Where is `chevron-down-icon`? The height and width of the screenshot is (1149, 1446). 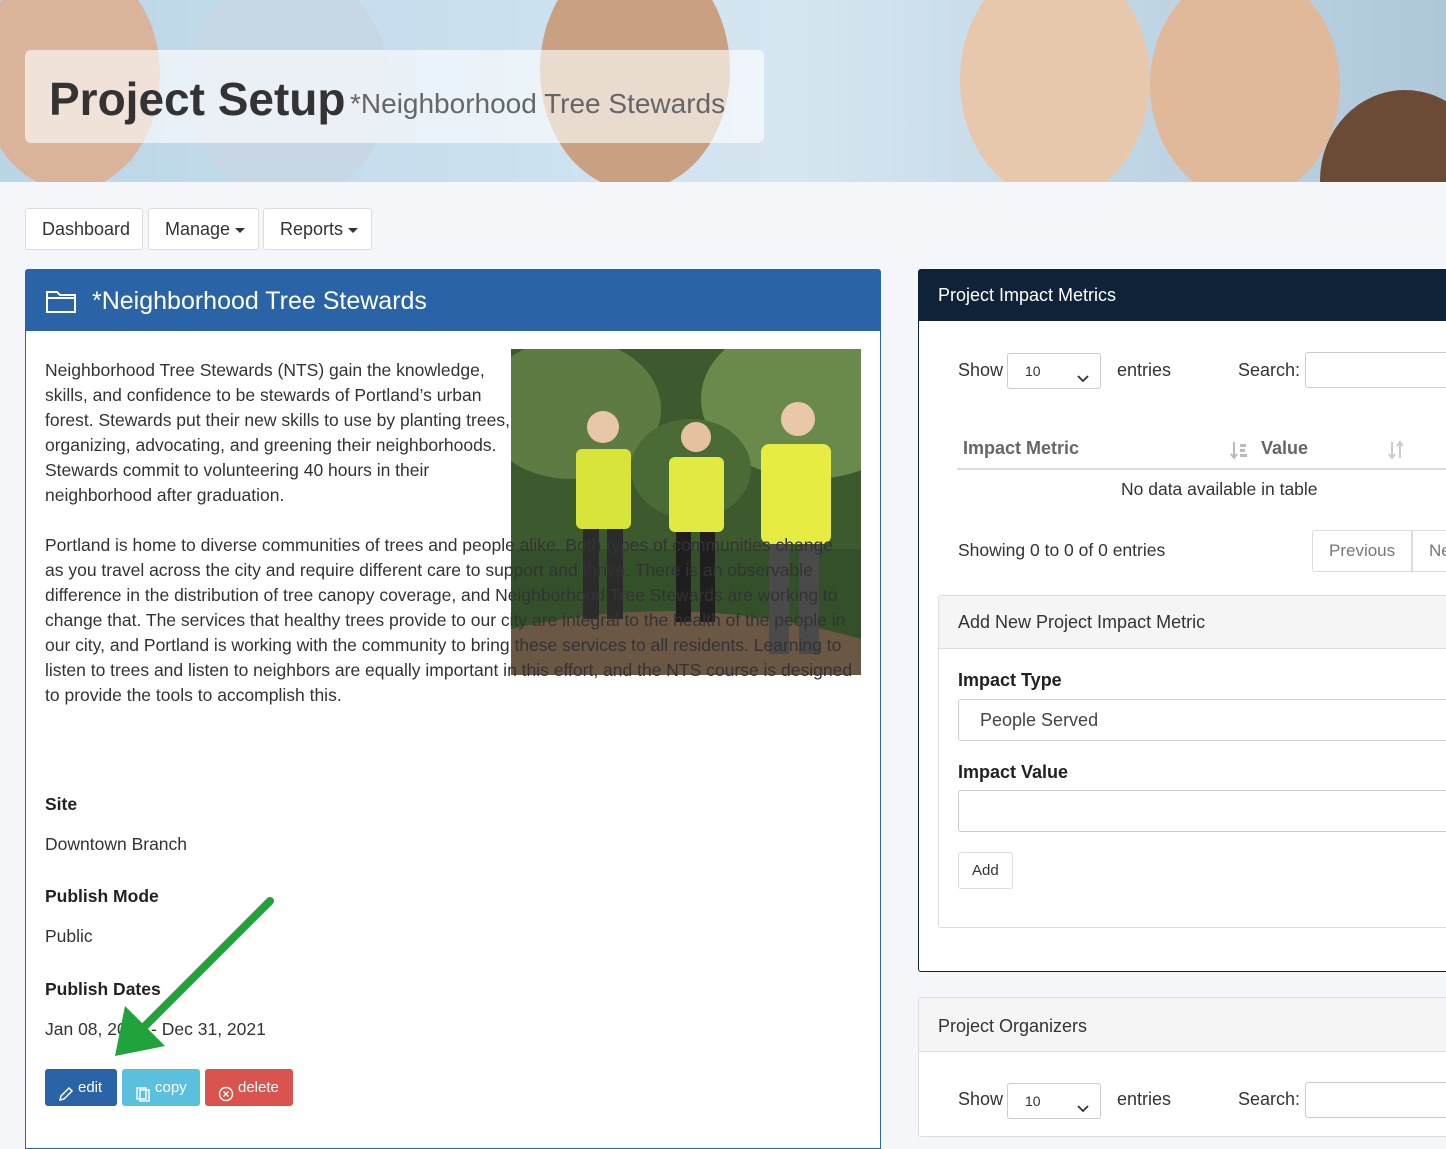 chevron-down-icon is located at coordinates (1083, 380).